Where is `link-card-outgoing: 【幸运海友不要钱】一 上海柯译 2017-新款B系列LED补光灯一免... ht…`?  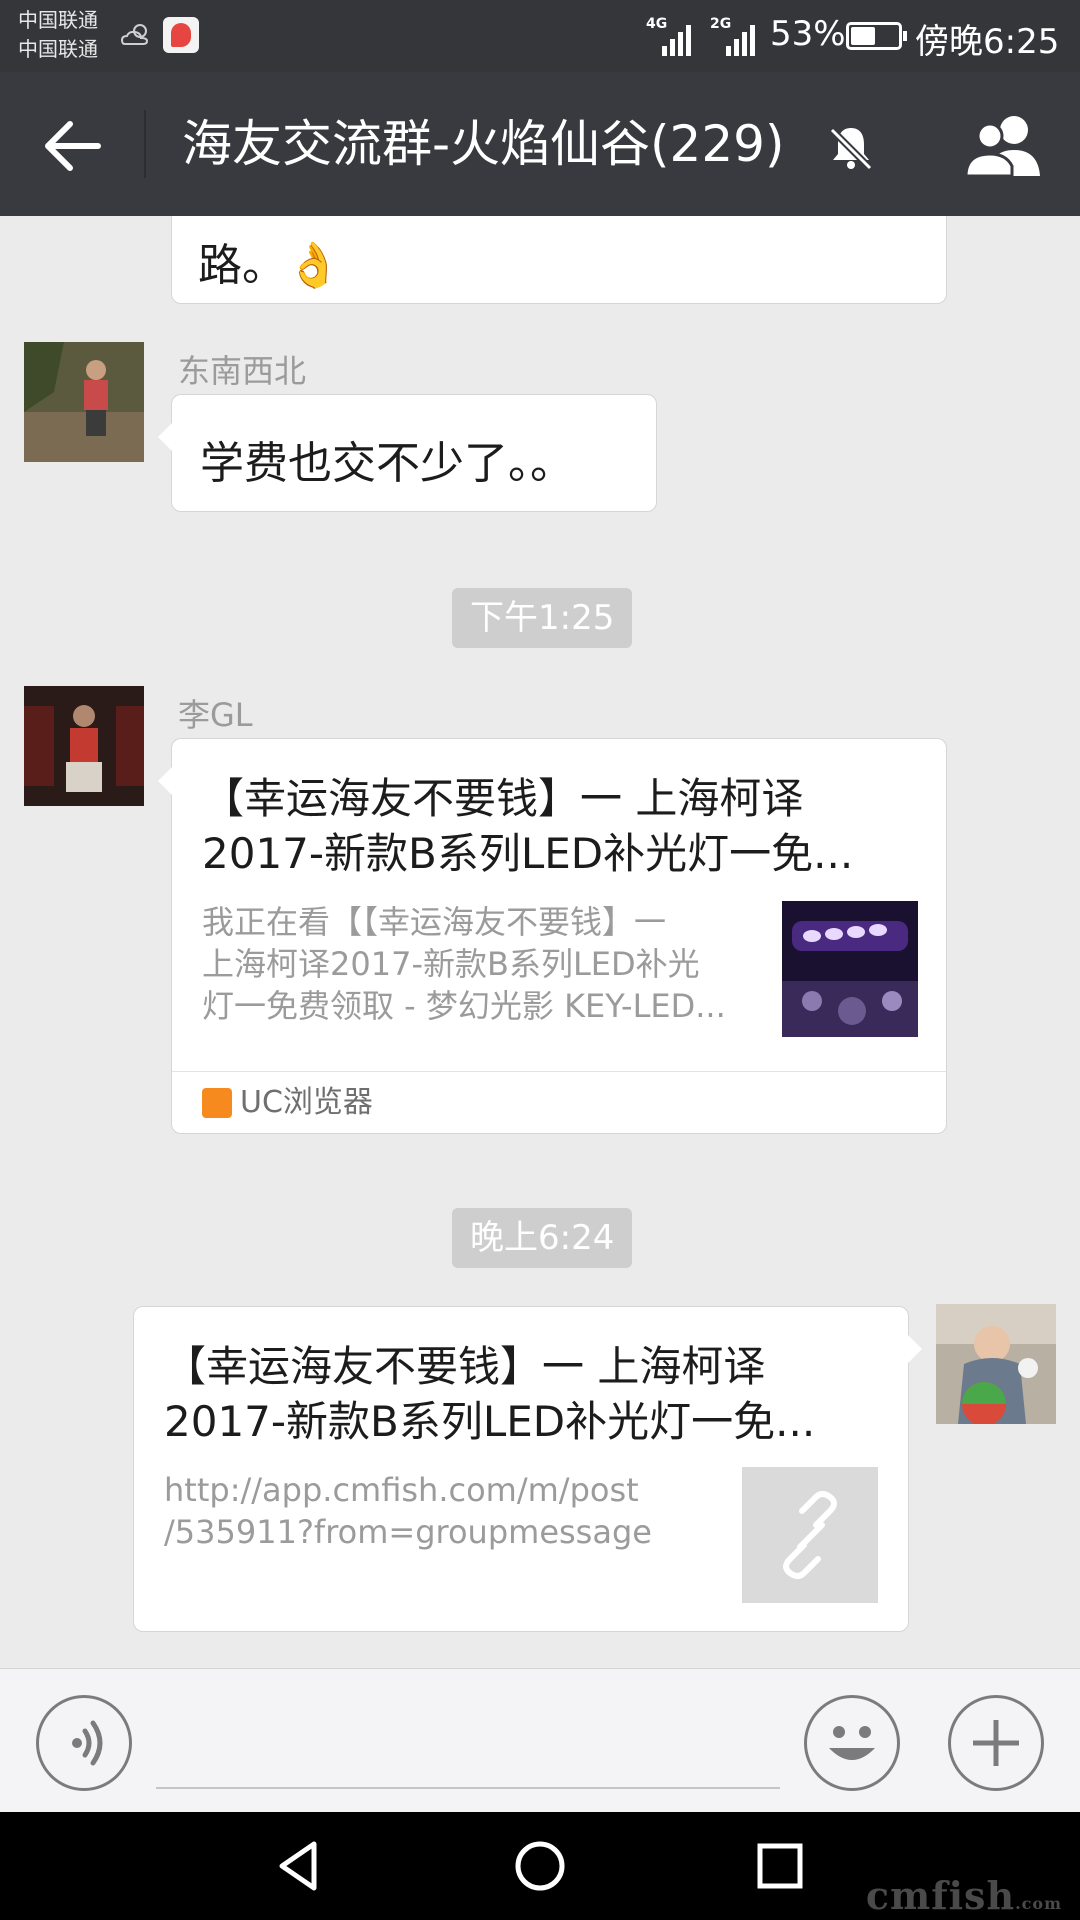
link-card-outgoing: 【幸运海友不要钱】一 上海柯译 2017-新款B系列LED补光灯一免... ht… is located at coordinates (527, 1469).